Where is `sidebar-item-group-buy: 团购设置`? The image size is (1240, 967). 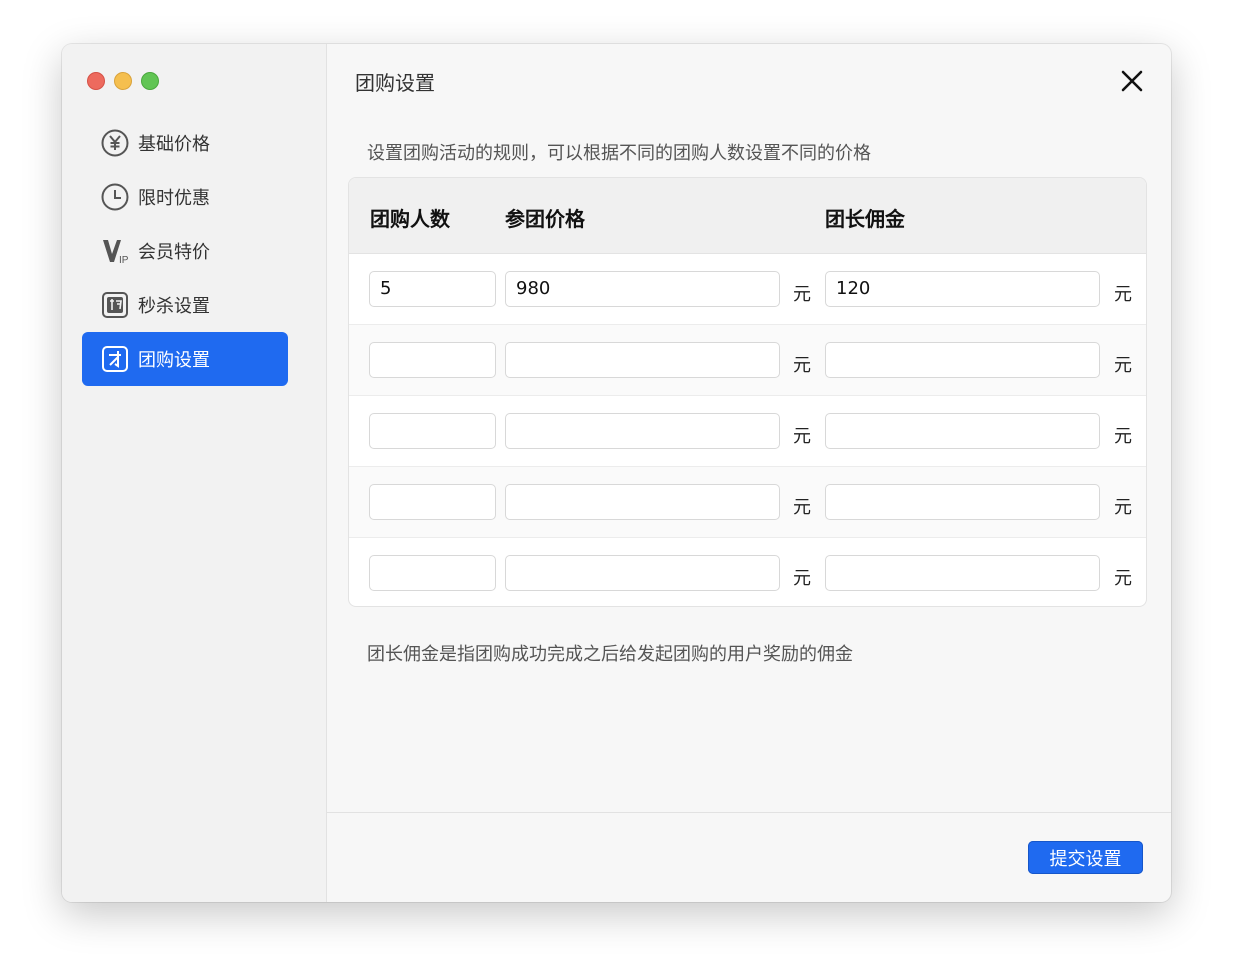
sidebar-item-group-buy: 团购设置 is located at coordinates (185, 359).